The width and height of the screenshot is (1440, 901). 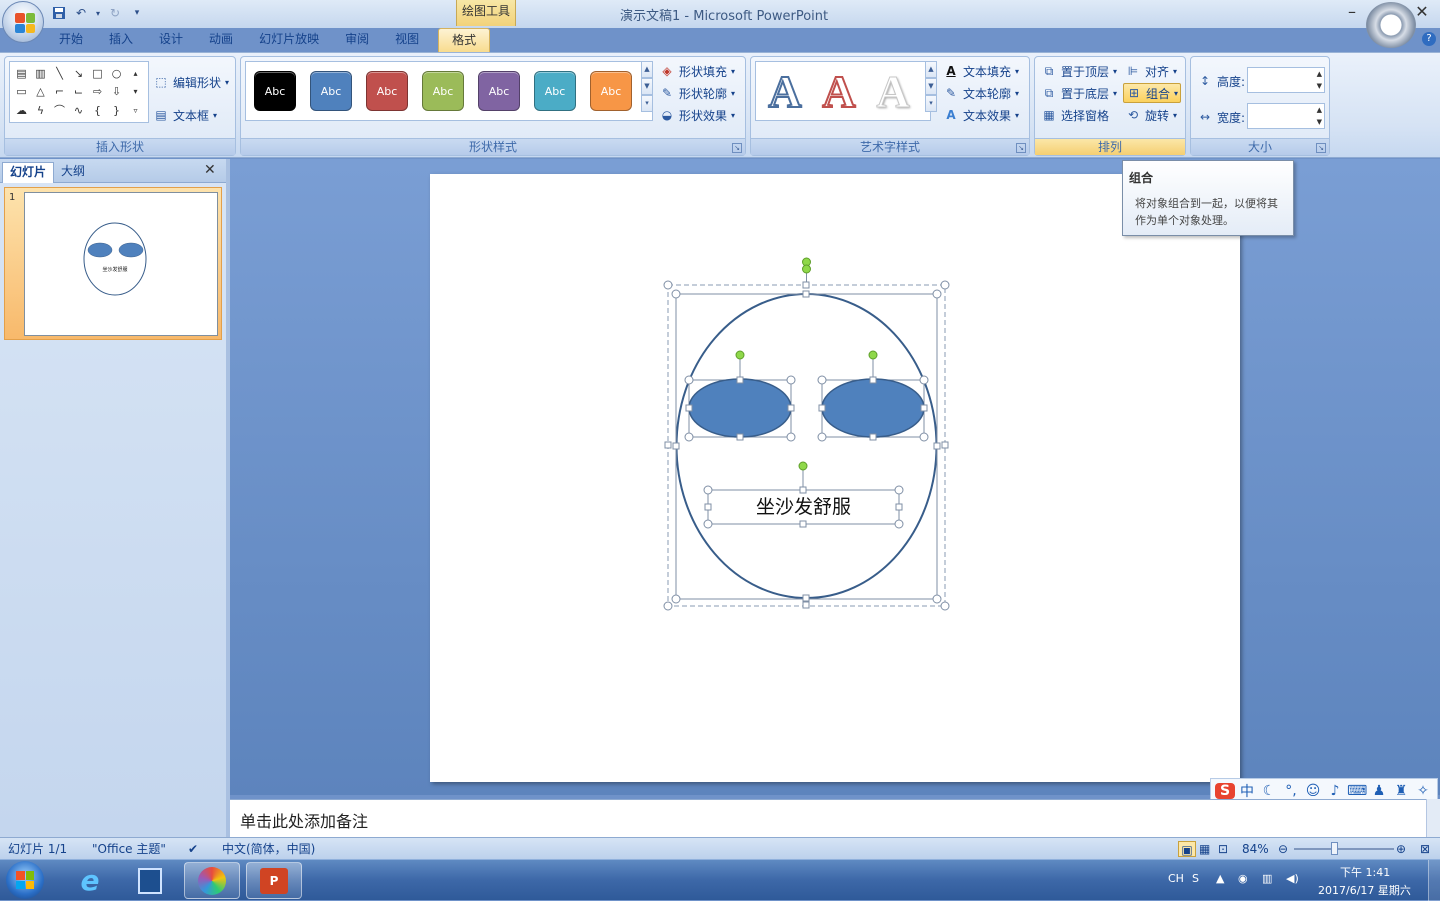 What do you see at coordinates (839, 91) in the screenshot?
I see `wordart-style-red: A` at bounding box center [839, 91].